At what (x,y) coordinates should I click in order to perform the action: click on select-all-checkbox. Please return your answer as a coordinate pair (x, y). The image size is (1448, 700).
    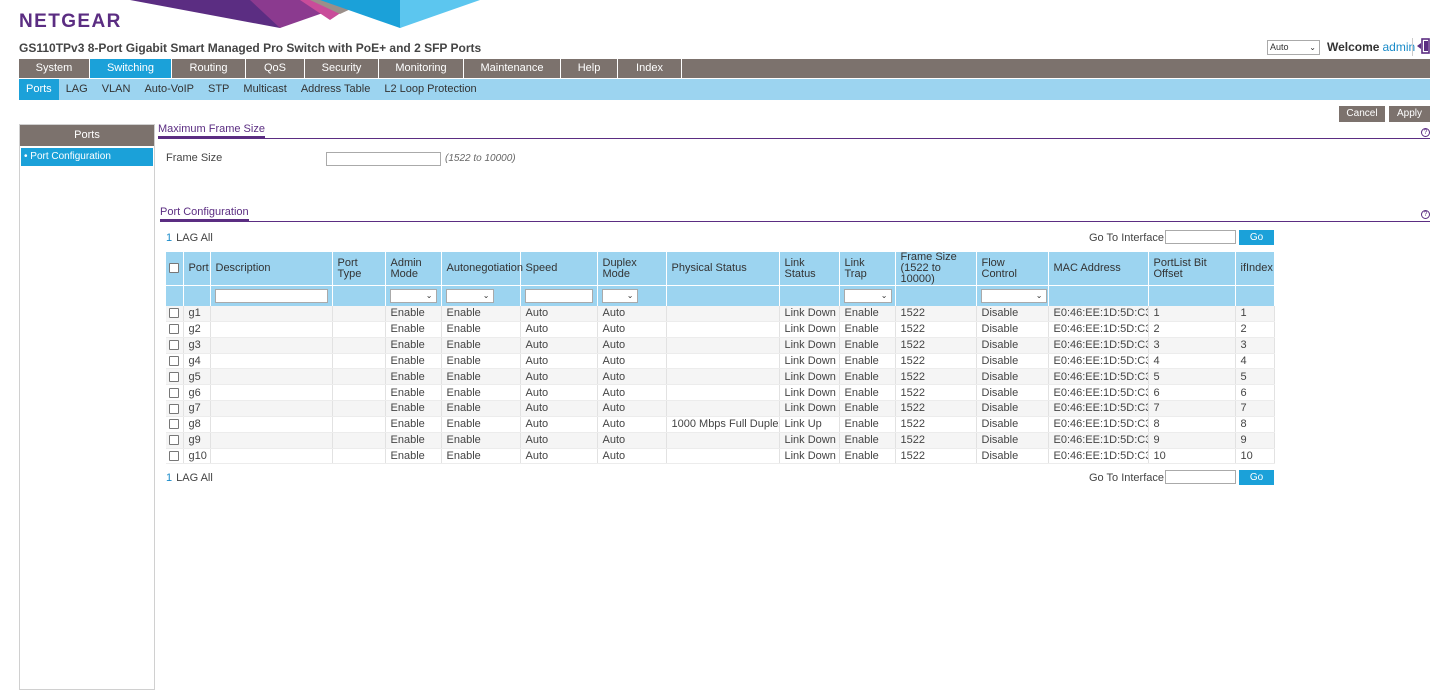
    Looking at the image, I should click on (174, 268).